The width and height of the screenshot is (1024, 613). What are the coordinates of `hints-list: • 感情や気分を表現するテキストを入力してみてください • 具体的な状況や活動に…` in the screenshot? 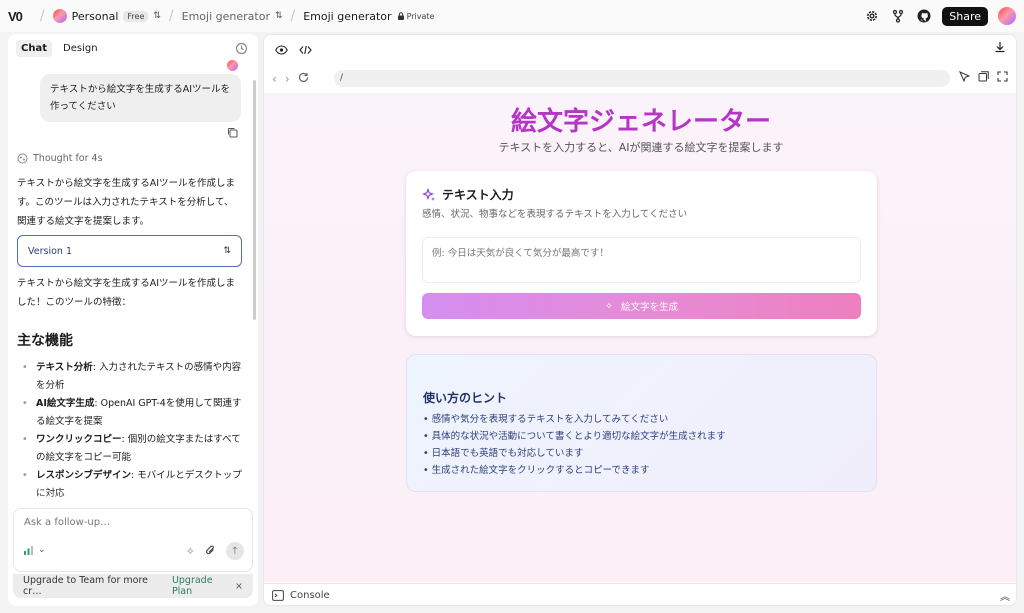 It's located at (574, 445).